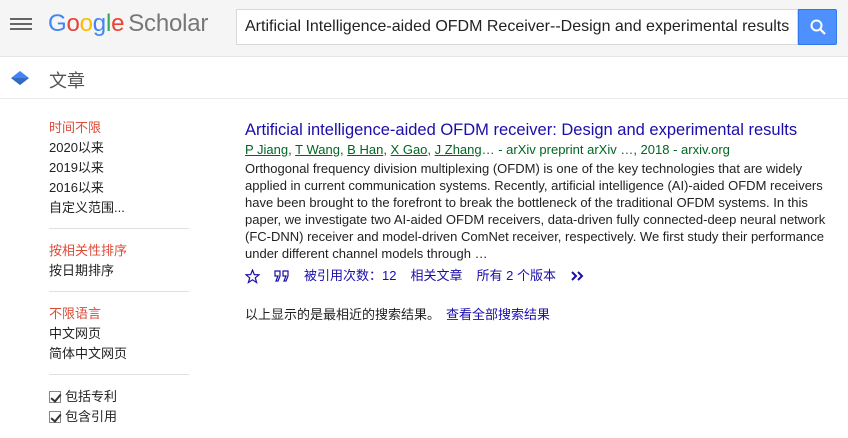 Image resolution: width=848 pixels, height=438 pixels. What do you see at coordinates (119, 188) in the screenshot?
I see `filter-since-2016: 2016以来` at bounding box center [119, 188].